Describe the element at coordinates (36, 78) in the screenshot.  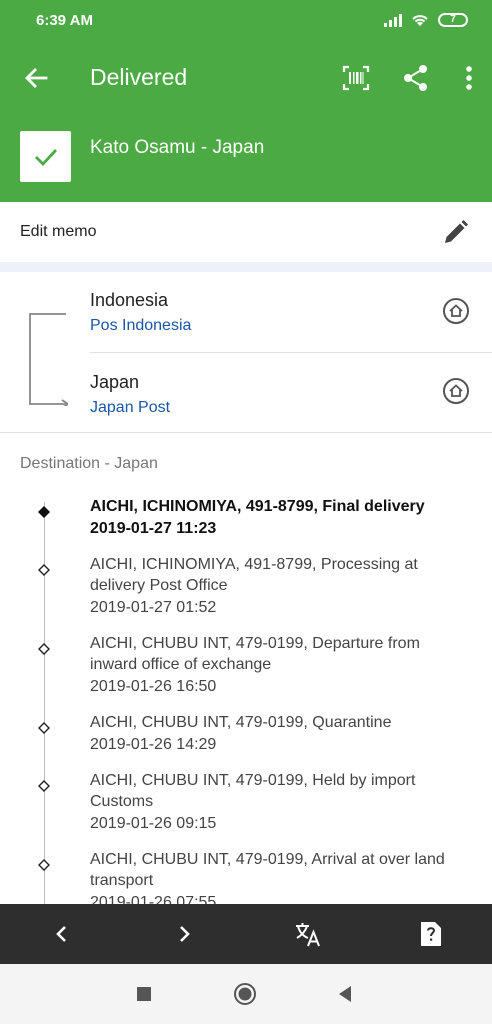
I see `back-arrow-icon` at that location.